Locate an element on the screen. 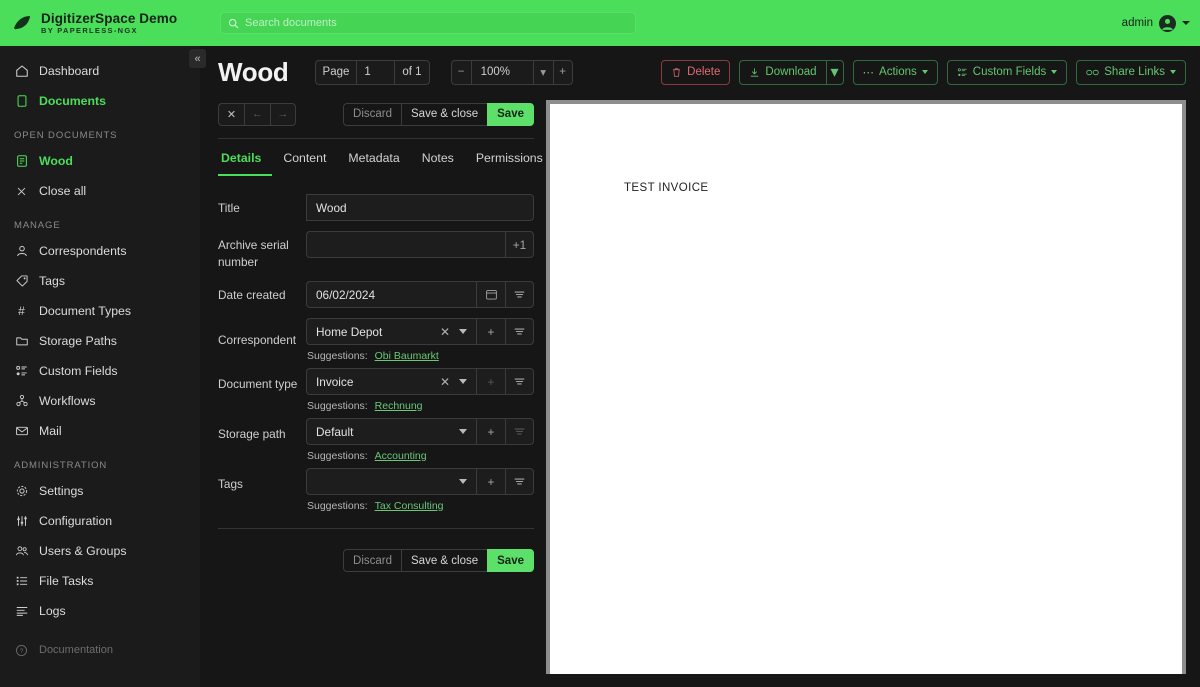  actions-button: ⋯ Actions is located at coordinates (895, 72).